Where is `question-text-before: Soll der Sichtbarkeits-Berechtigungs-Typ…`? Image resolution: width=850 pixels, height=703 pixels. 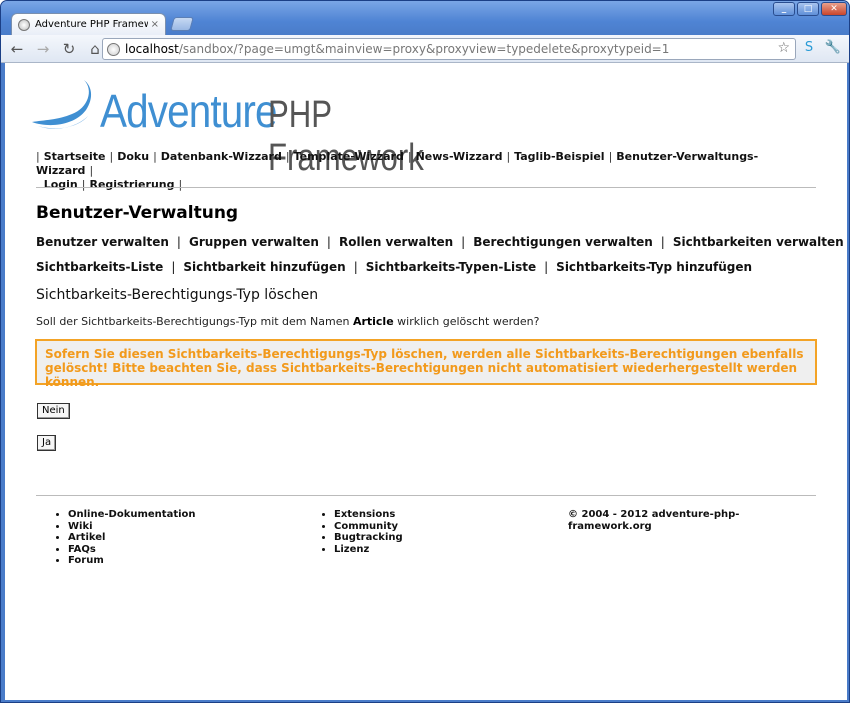 question-text-before: Soll der Sichtbarkeits-Berechtigungs-Typ… is located at coordinates (194, 321).